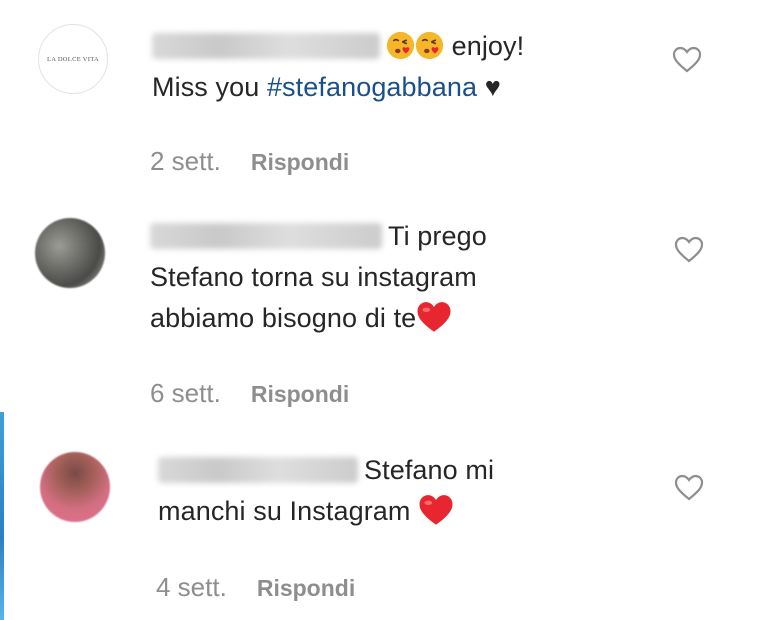  Describe the element at coordinates (437, 236) in the screenshot. I see `comment-line-text: Ti prego` at that location.